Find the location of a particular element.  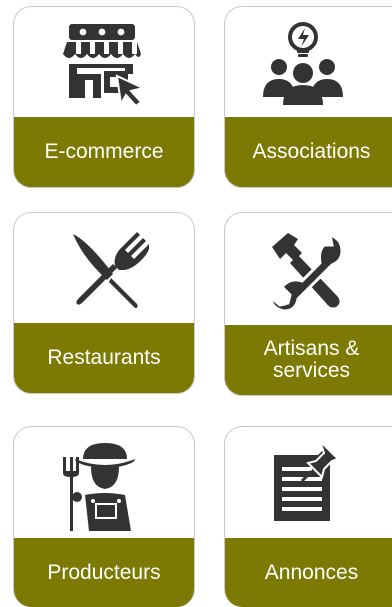

card-label-text: Producteurs is located at coordinates (104, 572).